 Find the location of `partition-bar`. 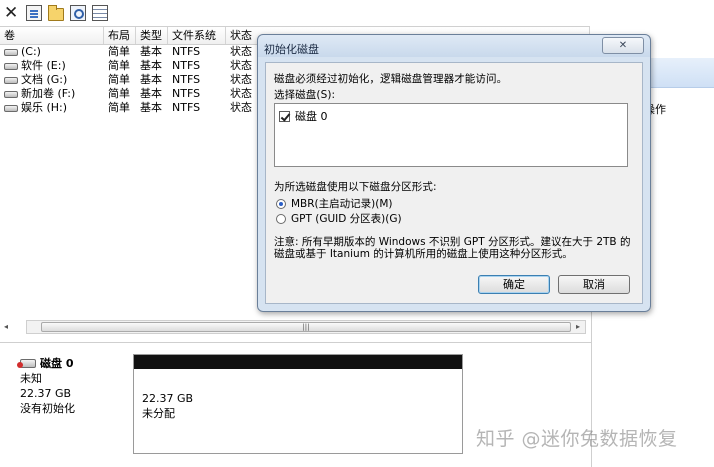

partition-bar is located at coordinates (298, 362).